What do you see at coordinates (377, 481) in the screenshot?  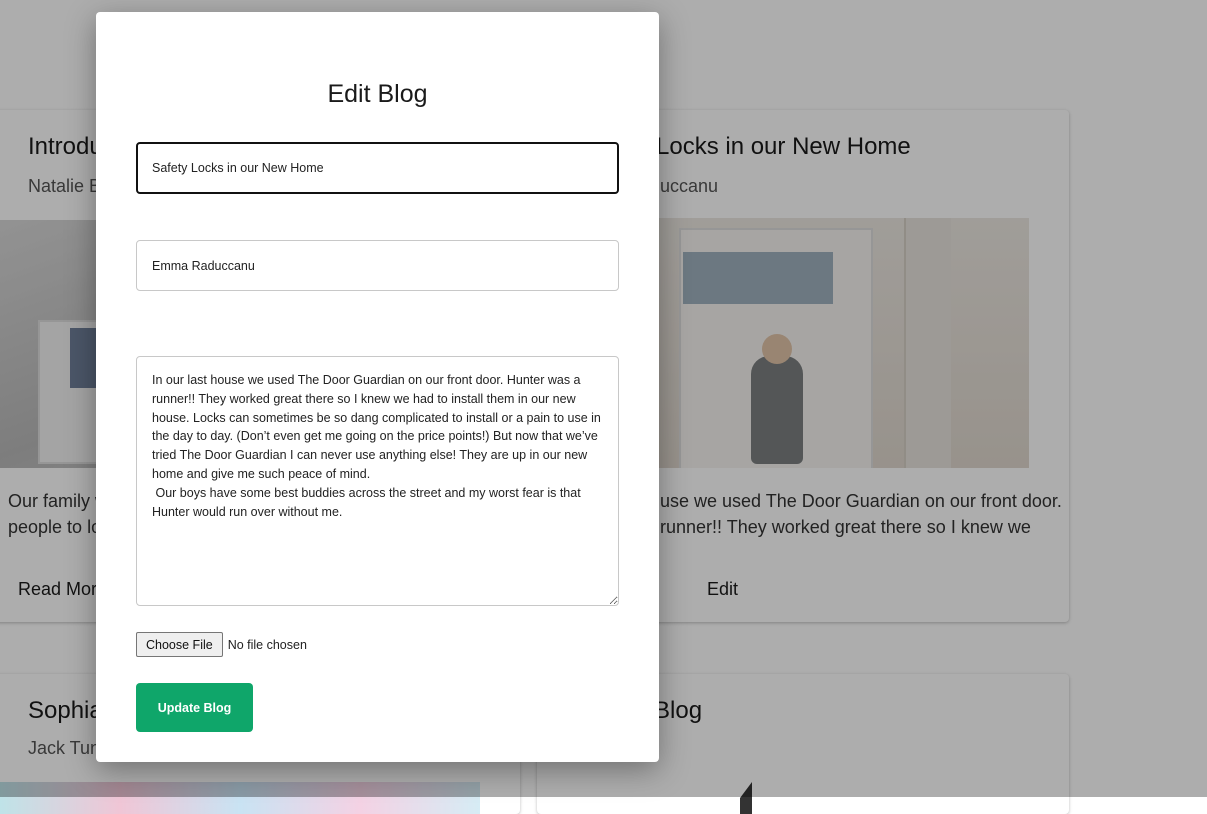 I see `blog-content-textarea` at bounding box center [377, 481].